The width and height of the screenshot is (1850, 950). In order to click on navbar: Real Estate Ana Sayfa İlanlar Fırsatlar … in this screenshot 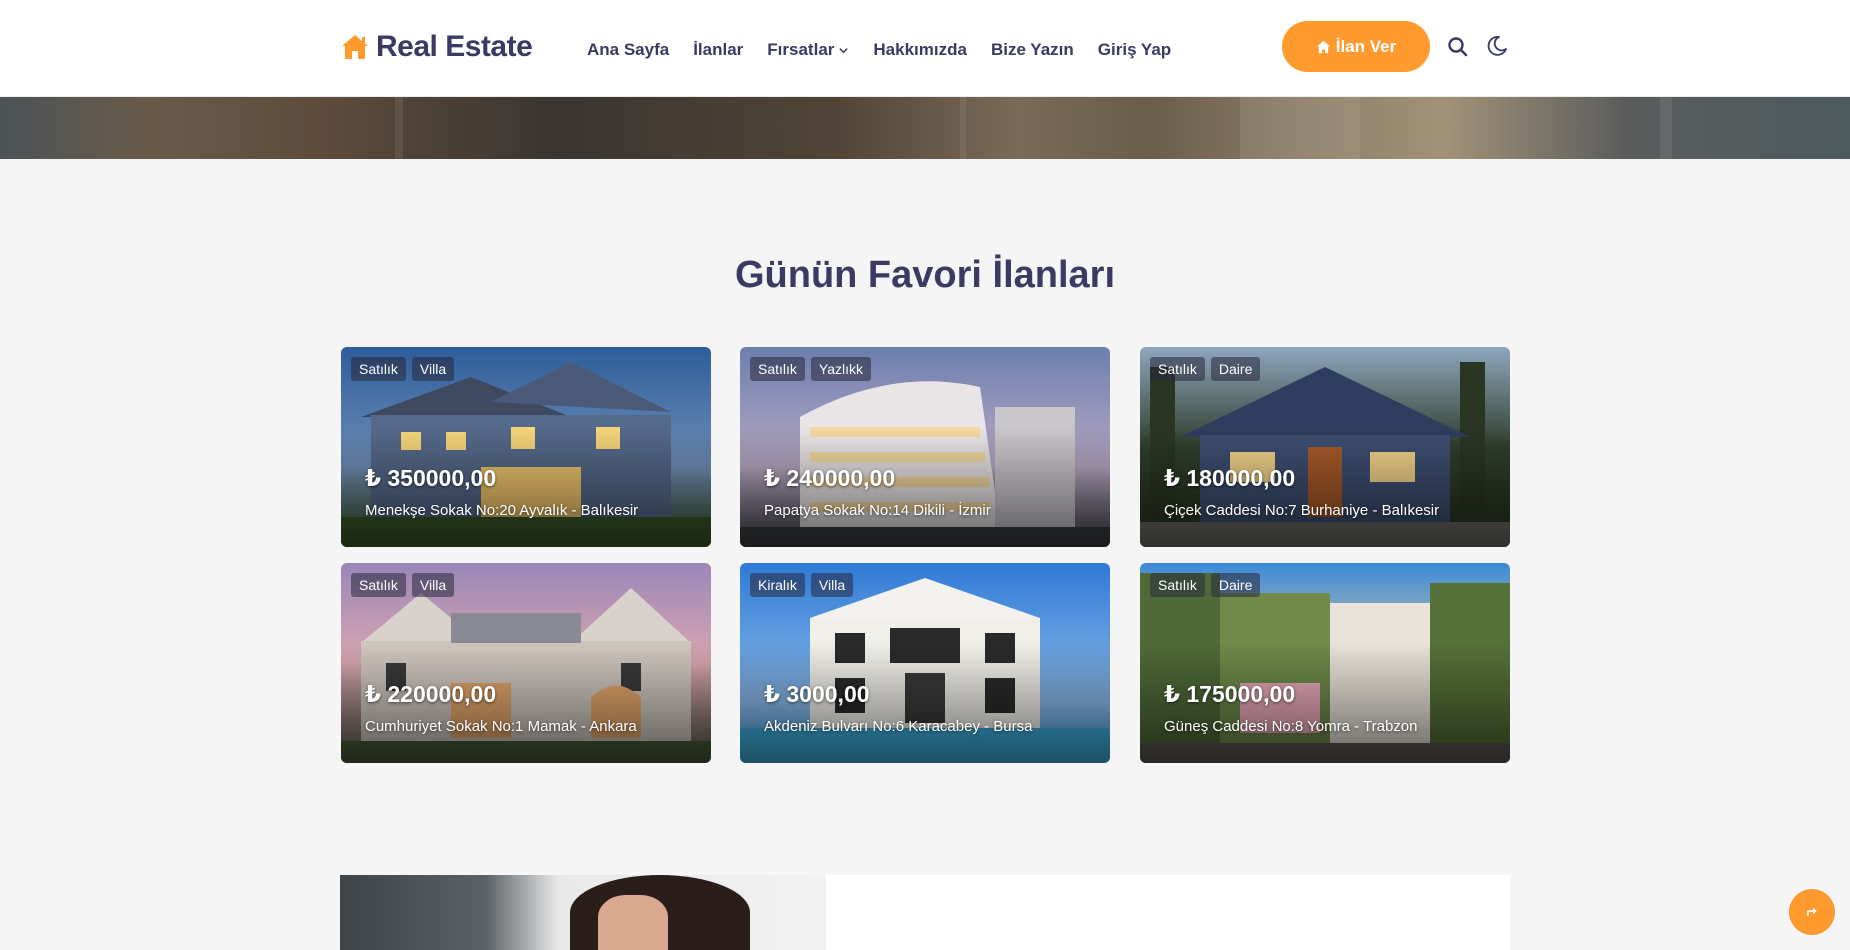, I will do `click(925, 48)`.